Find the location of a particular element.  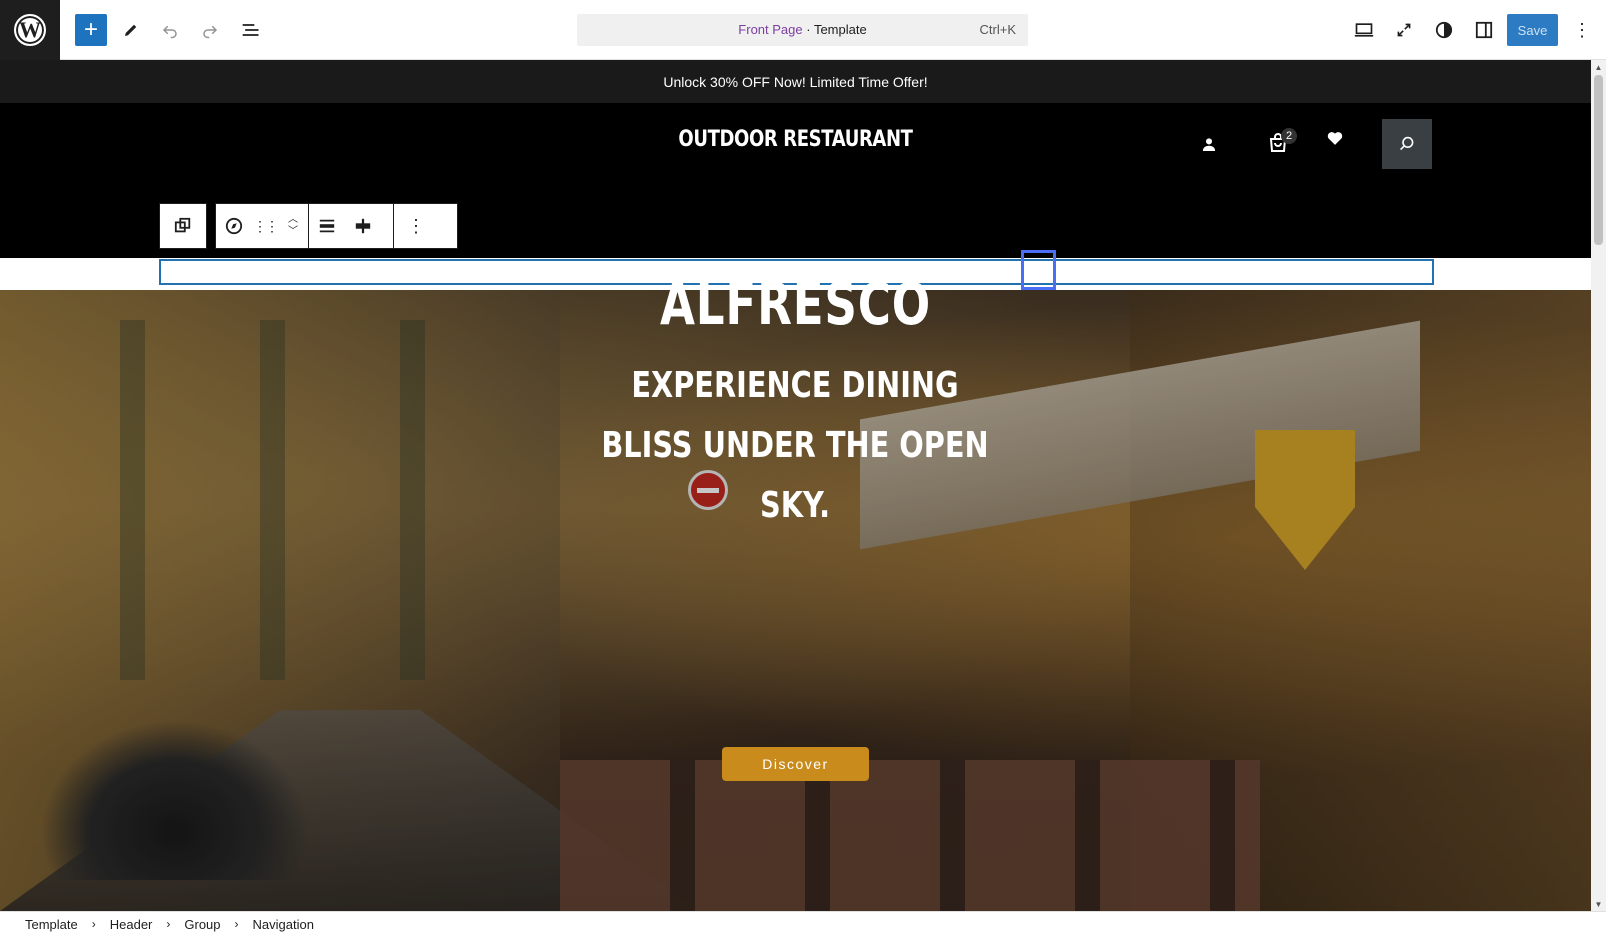

parent-block-icon is located at coordinates (182, 225).